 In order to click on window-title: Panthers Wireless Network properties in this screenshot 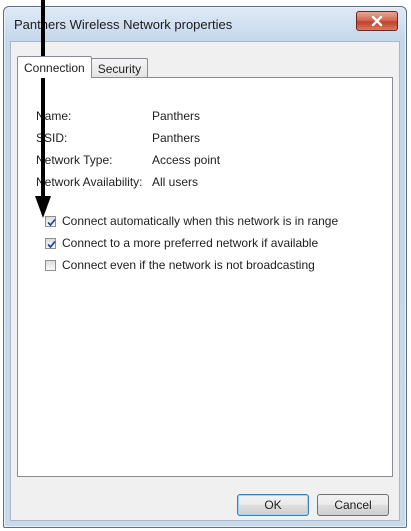, I will do `click(123, 24)`.